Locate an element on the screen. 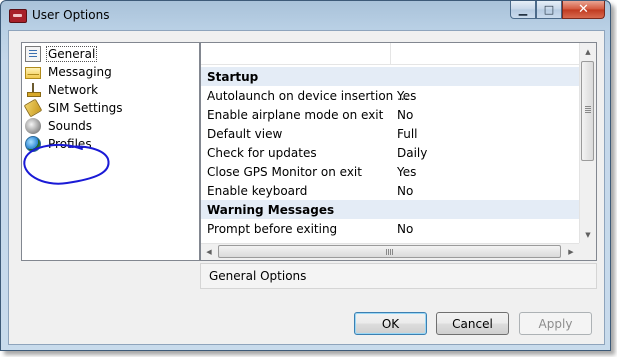 Image resolution: width=617 pixels, height=357 pixels. vertical-scroll-thumb is located at coordinates (587, 111).